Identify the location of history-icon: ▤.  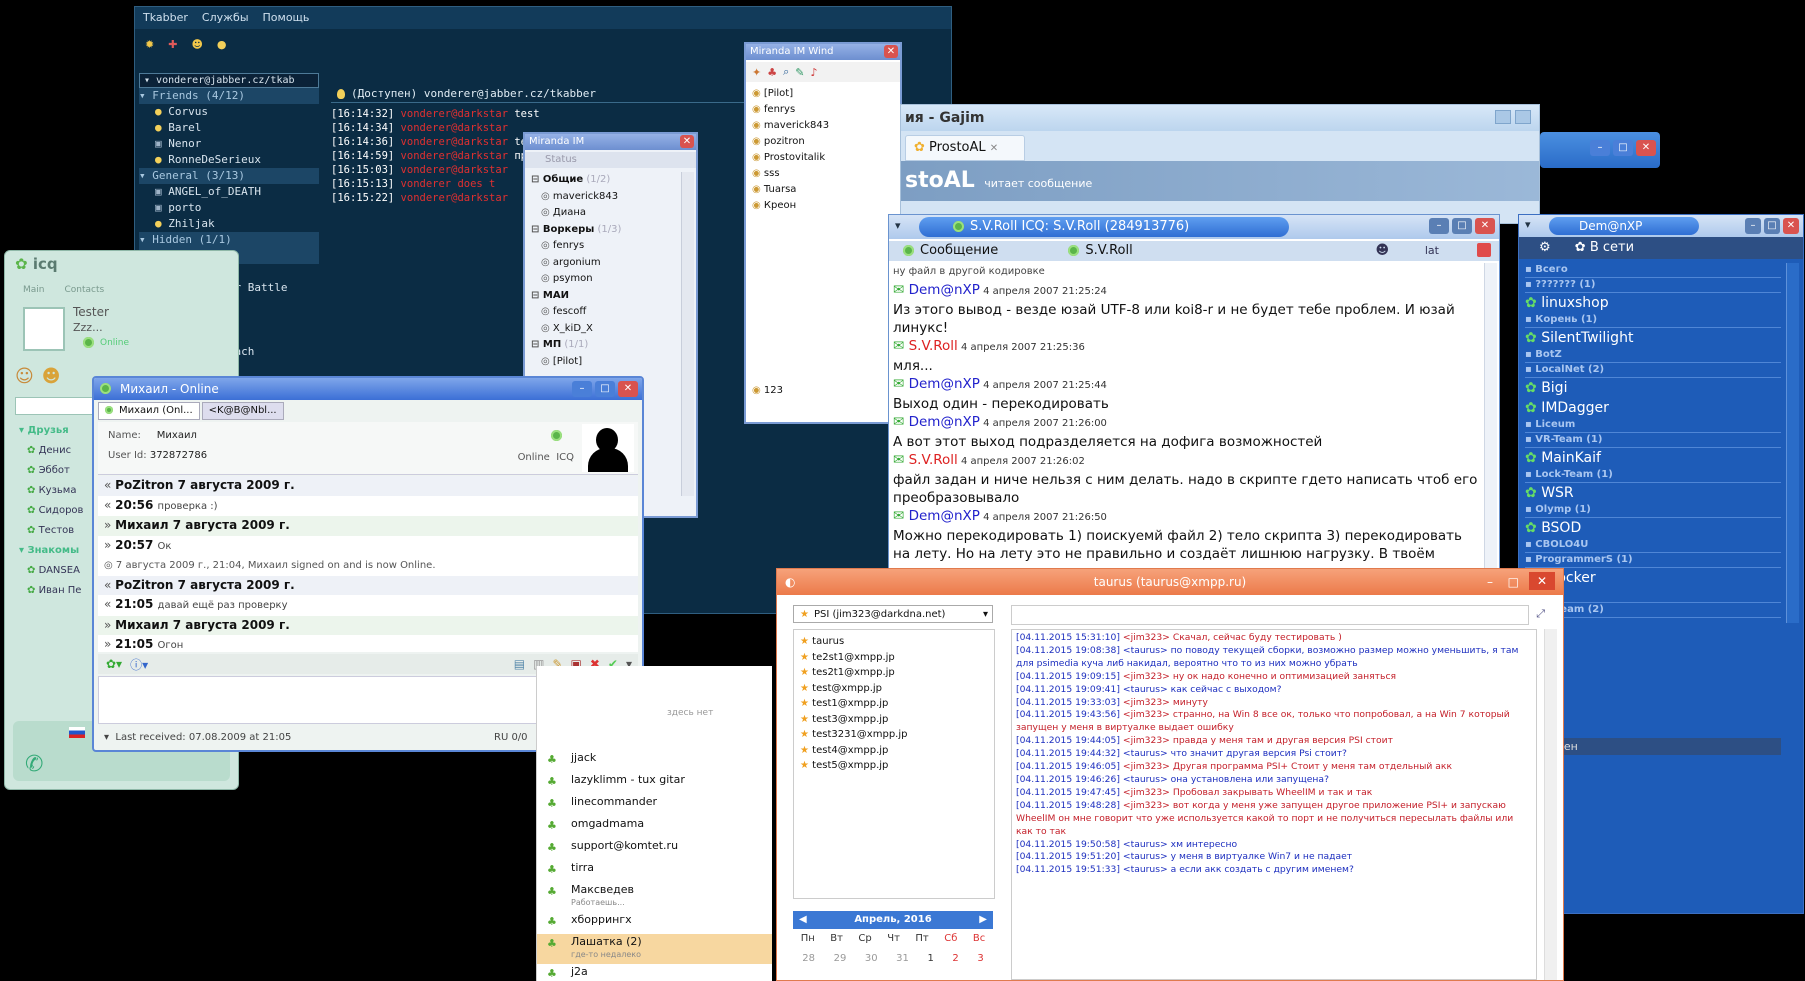
(519, 664).